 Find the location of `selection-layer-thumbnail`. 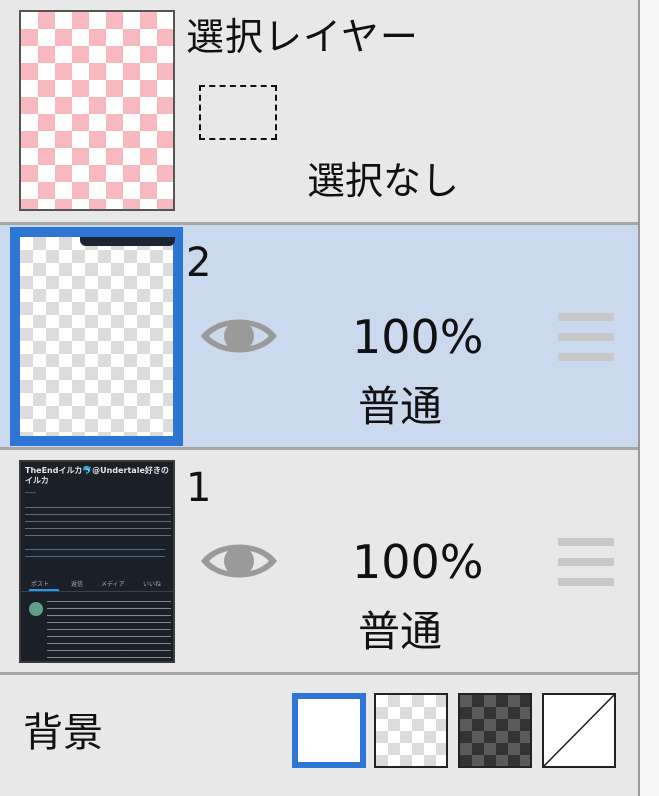

selection-layer-thumbnail is located at coordinates (97, 110).